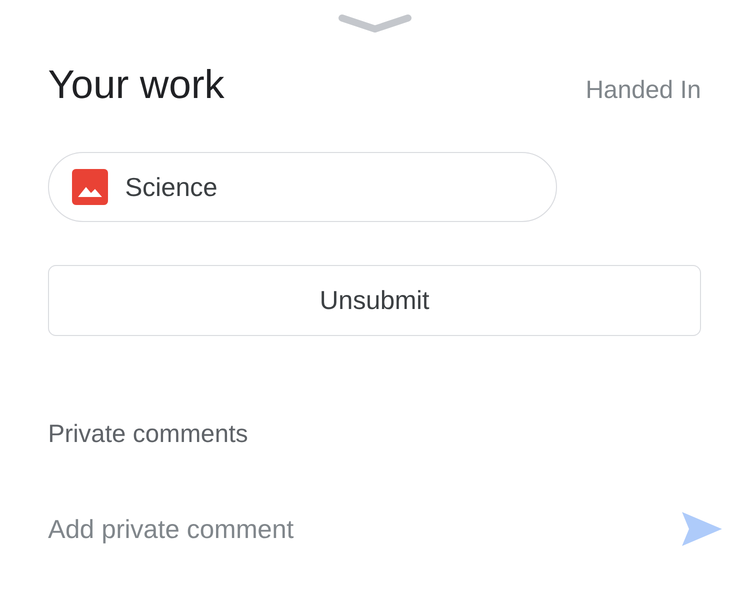  What do you see at coordinates (702, 529) in the screenshot?
I see `send-icon` at bounding box center [702, 529].